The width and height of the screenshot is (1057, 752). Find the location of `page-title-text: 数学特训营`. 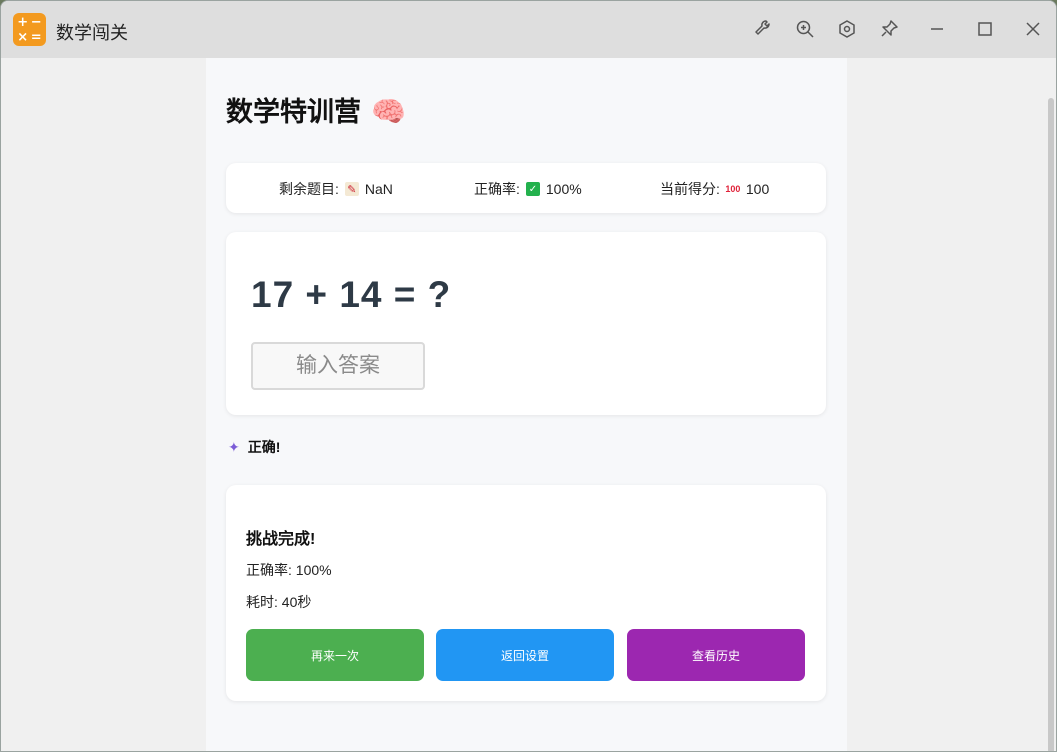

page-title-text: 数学特训营 is located at coordinates (293, 112).